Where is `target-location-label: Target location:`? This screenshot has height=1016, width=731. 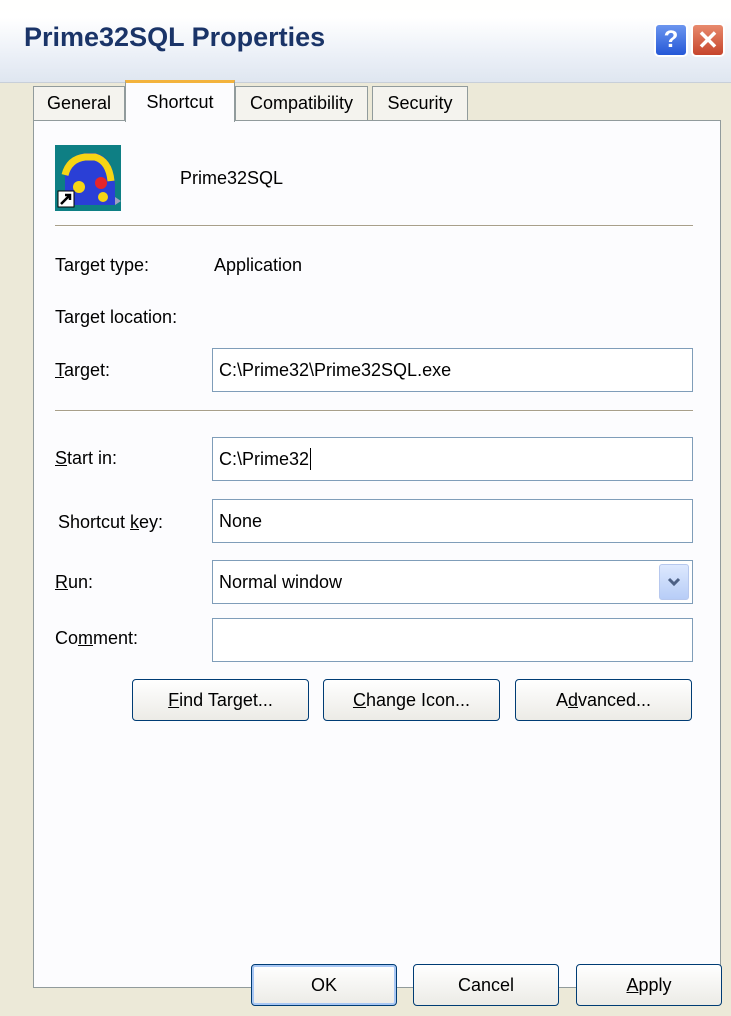
target-location-label: Target location: is located at coordinates (116, 317).